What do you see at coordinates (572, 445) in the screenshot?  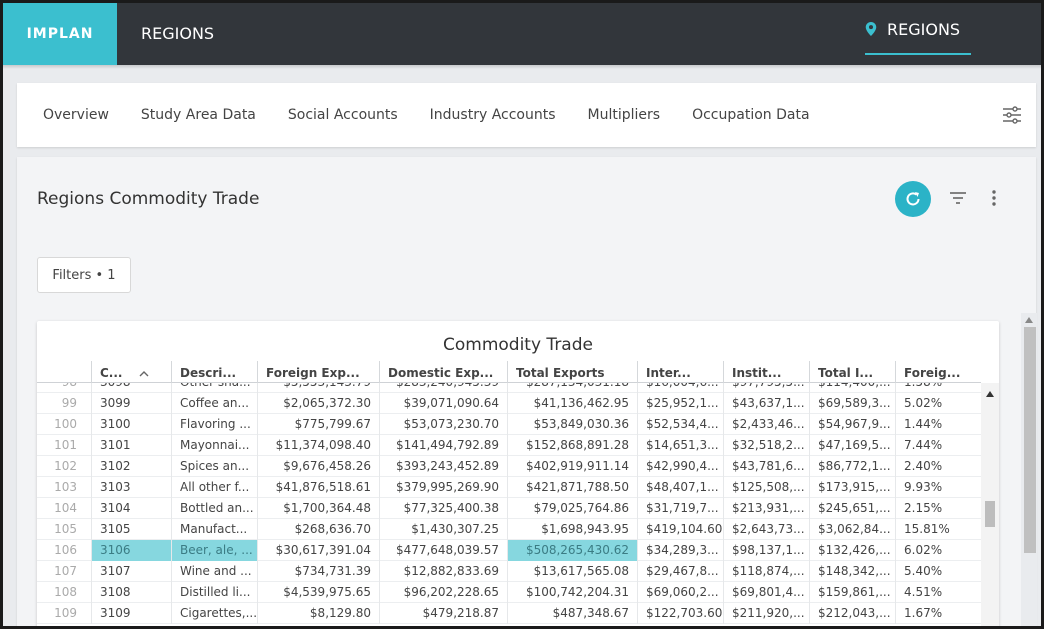 I see `table-cell: $152,868,891.28` at bounding box center [572, 445].